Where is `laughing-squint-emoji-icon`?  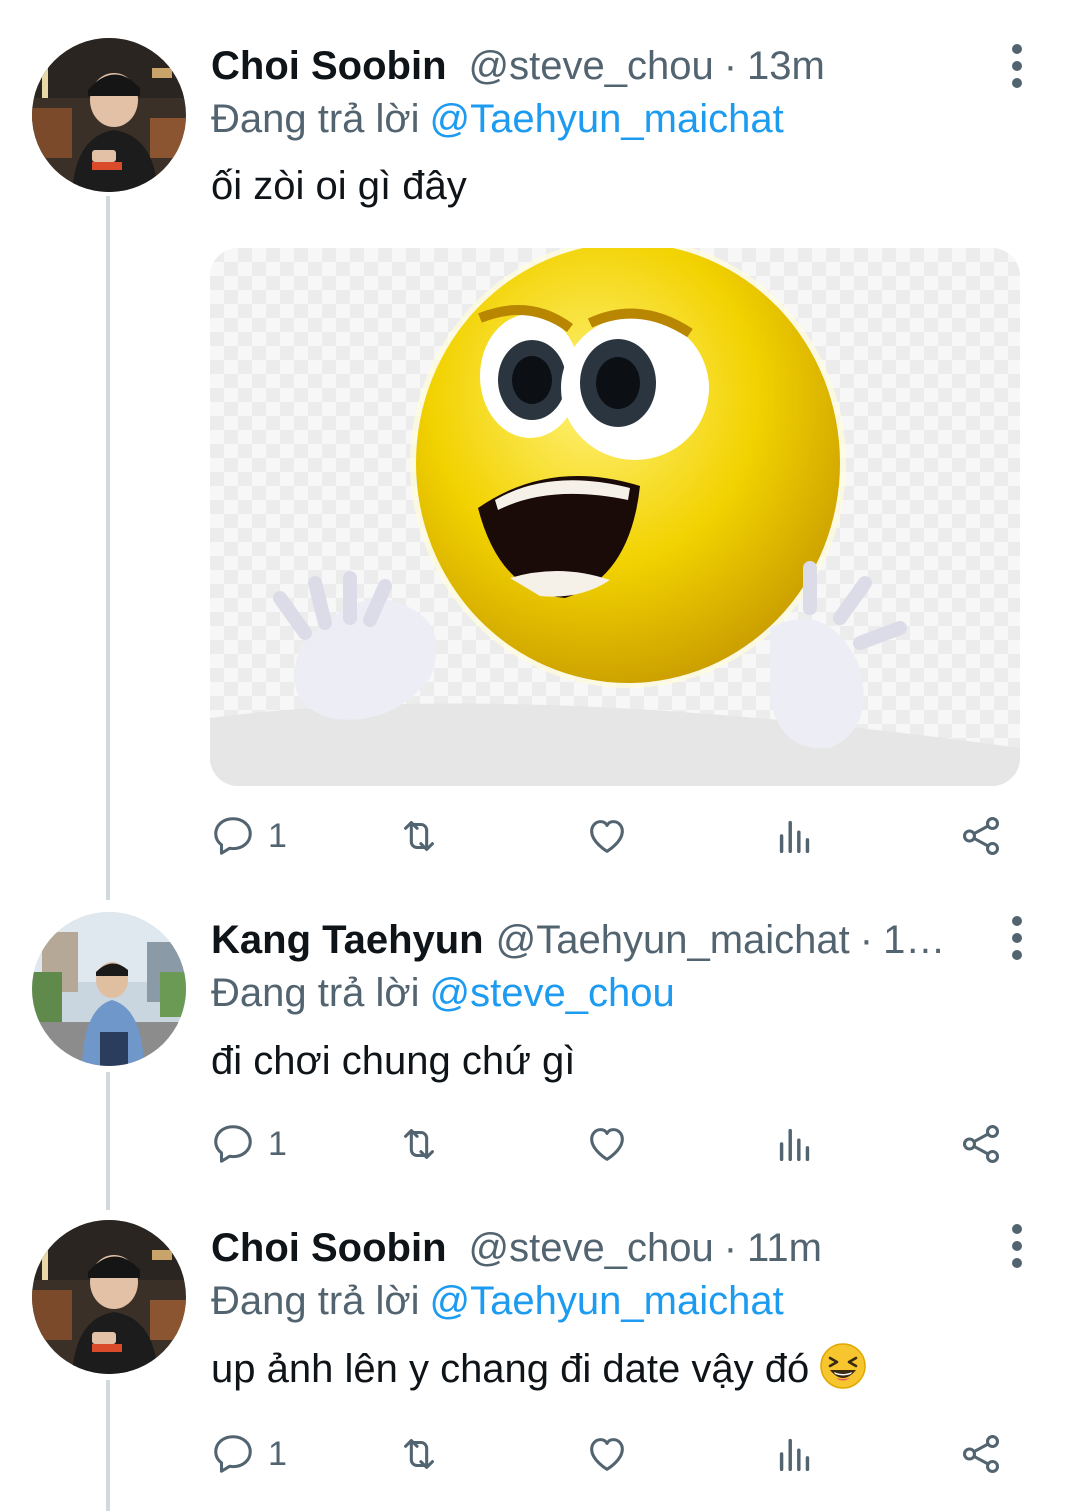
laughing-squint-emoji-icon is located at coordinates (843, 1366).